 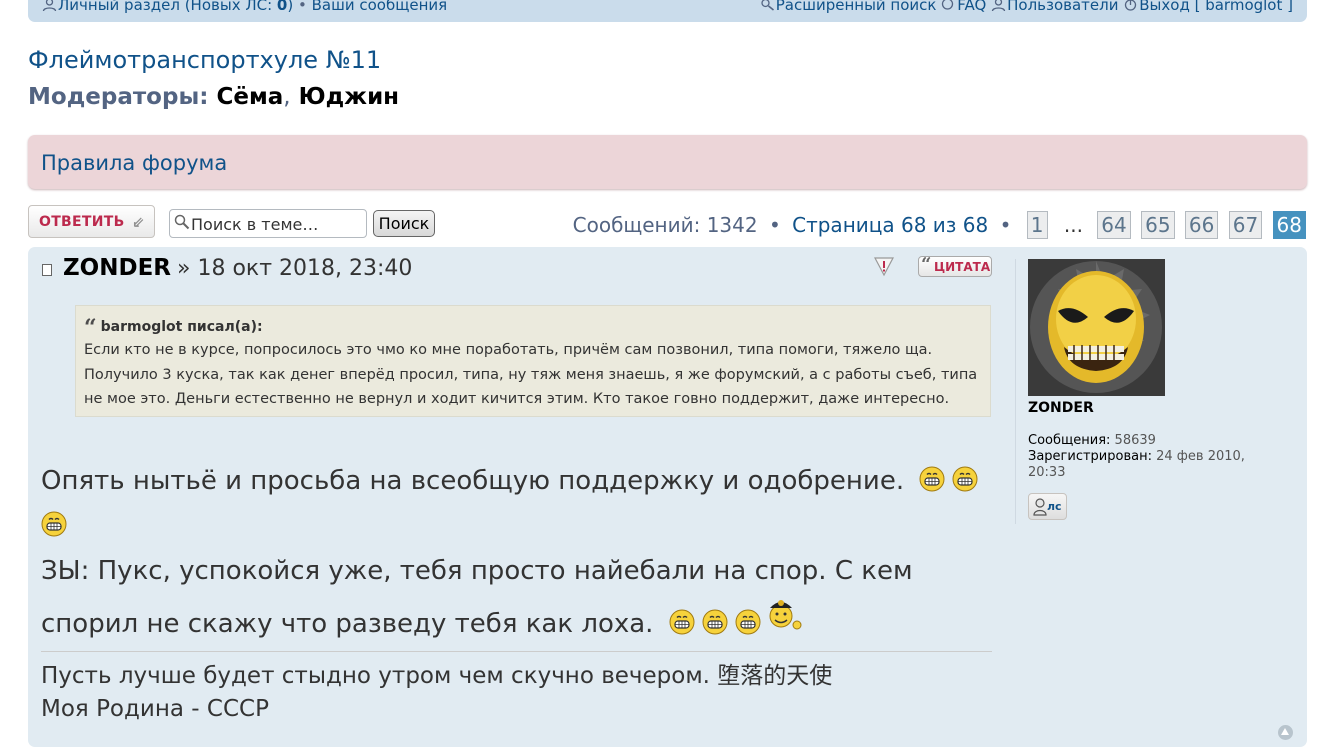 What do you see at coordinates (277, 224) in the screenshot?
I see `topic-search-input` at bounding box center [277, 224].